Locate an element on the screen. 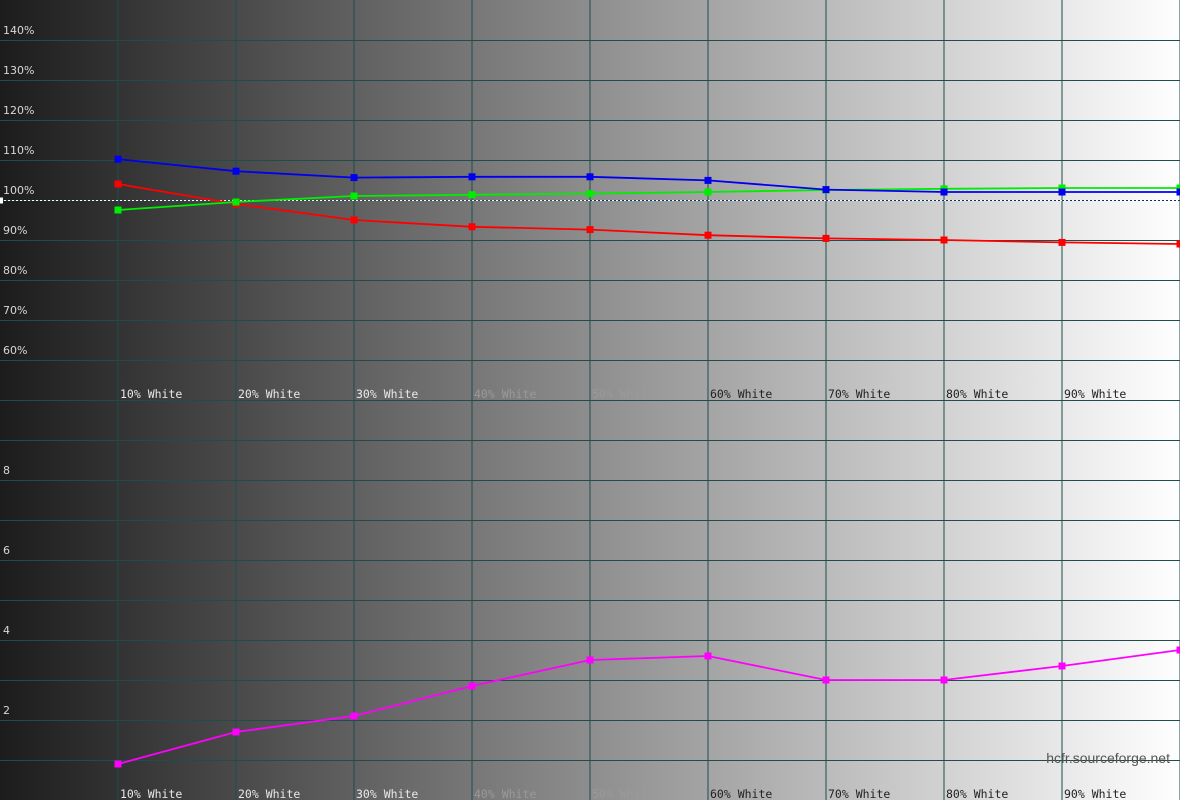 The width and height of the screenshot is (1180, 800). y-tick-label: 110% is located at coordinates (18, 150).